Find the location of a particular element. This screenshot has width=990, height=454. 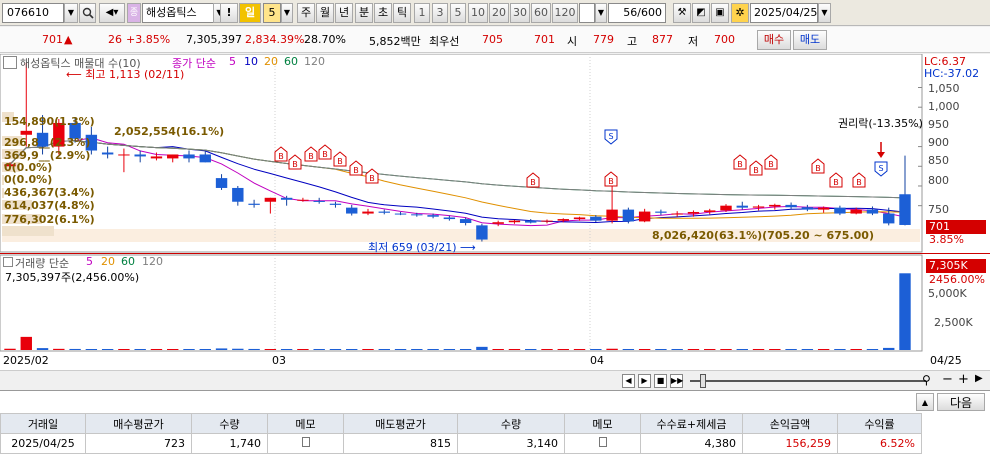

save-icon: ▣ is located at coordinates (720, 13).